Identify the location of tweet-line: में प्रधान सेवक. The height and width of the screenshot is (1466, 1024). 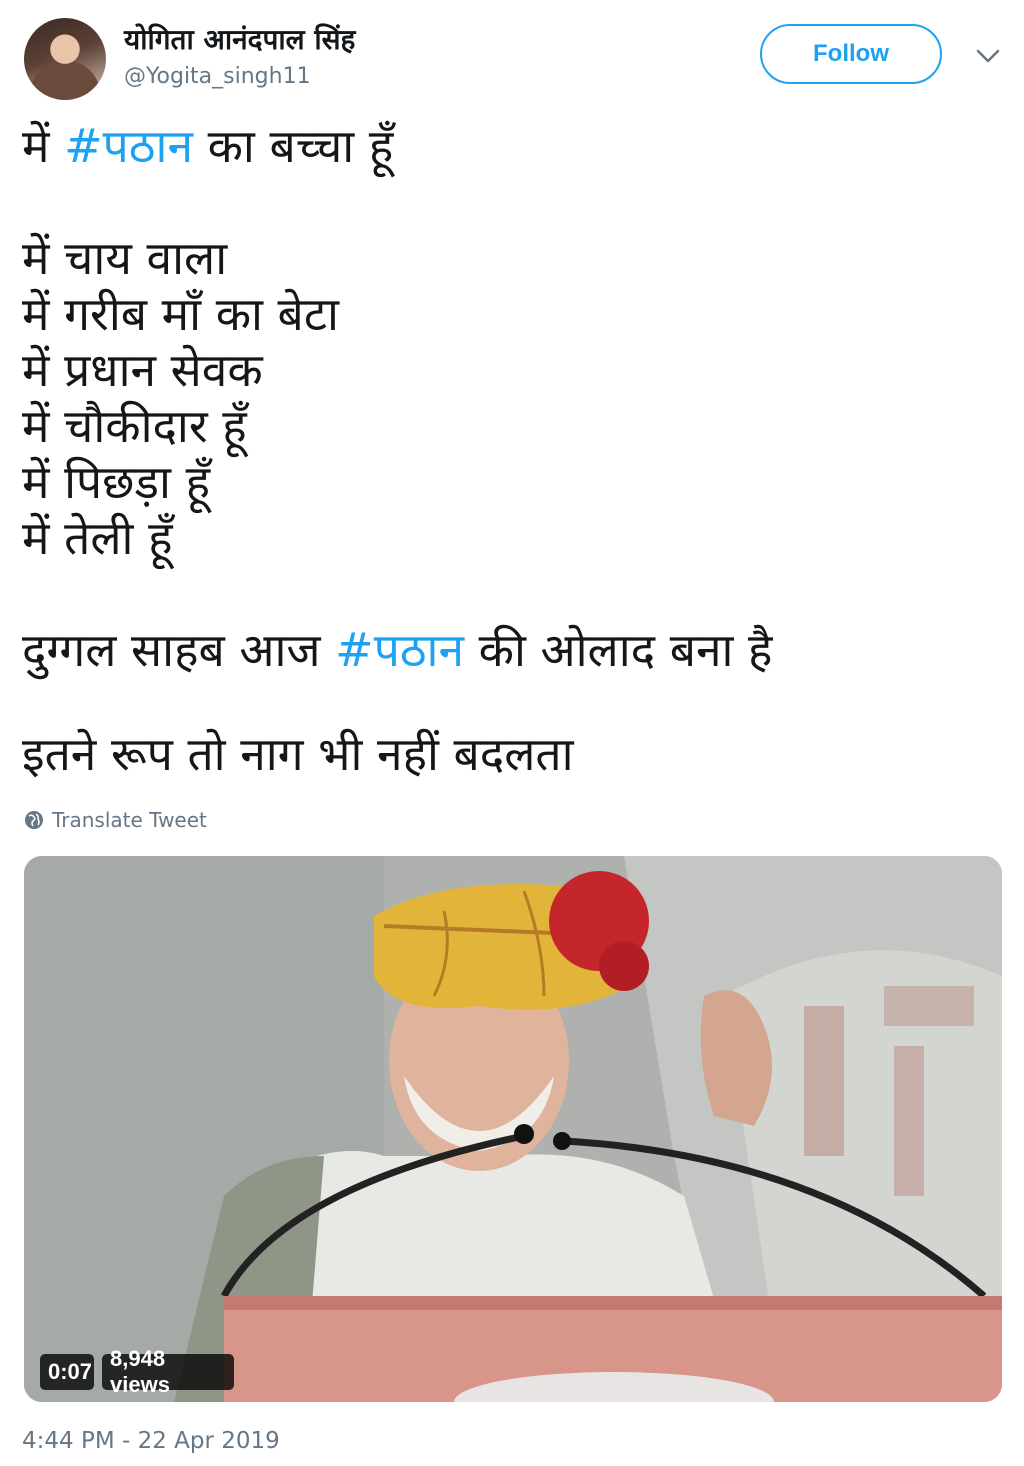
(142, 370).